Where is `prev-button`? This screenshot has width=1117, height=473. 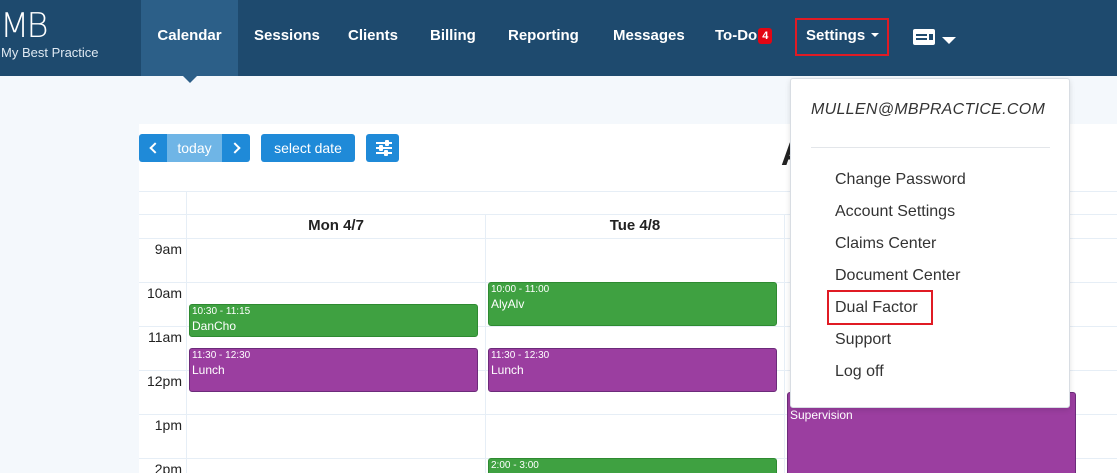
prev-button is located at coordinates (153, 148).